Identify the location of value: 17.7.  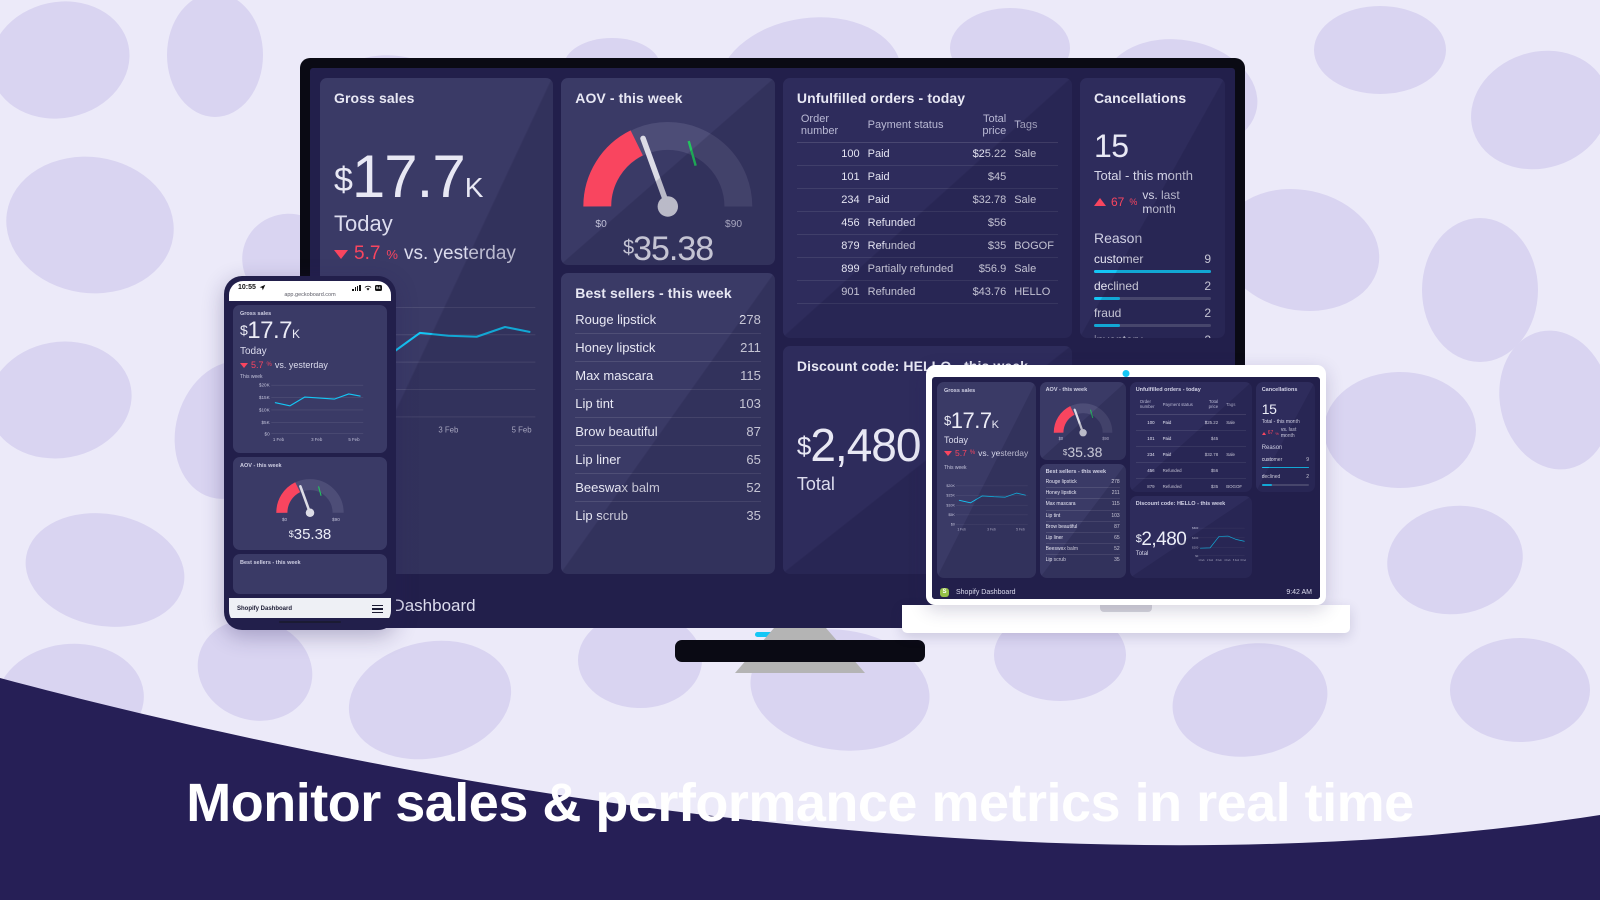
(971, 420).